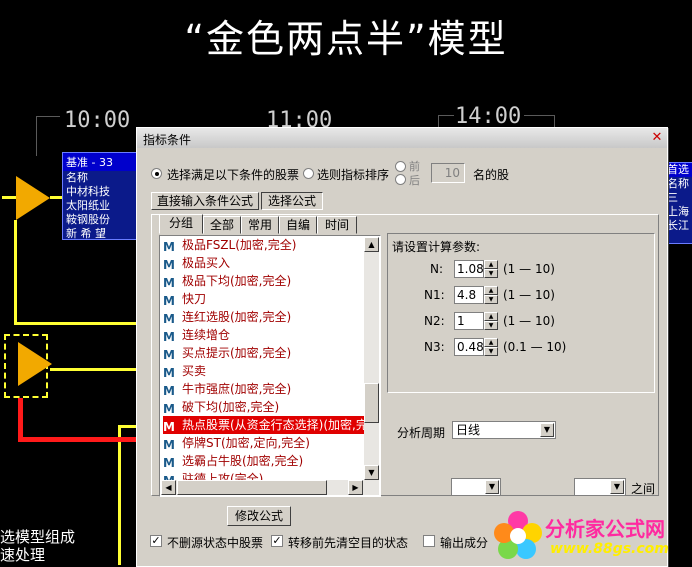 Image resolution: width=692 pixels, height=567 pixels. Describe the element at coordinates (196, 263) in the screenshot. I see `formula-list-item: 极品买入` at that location.